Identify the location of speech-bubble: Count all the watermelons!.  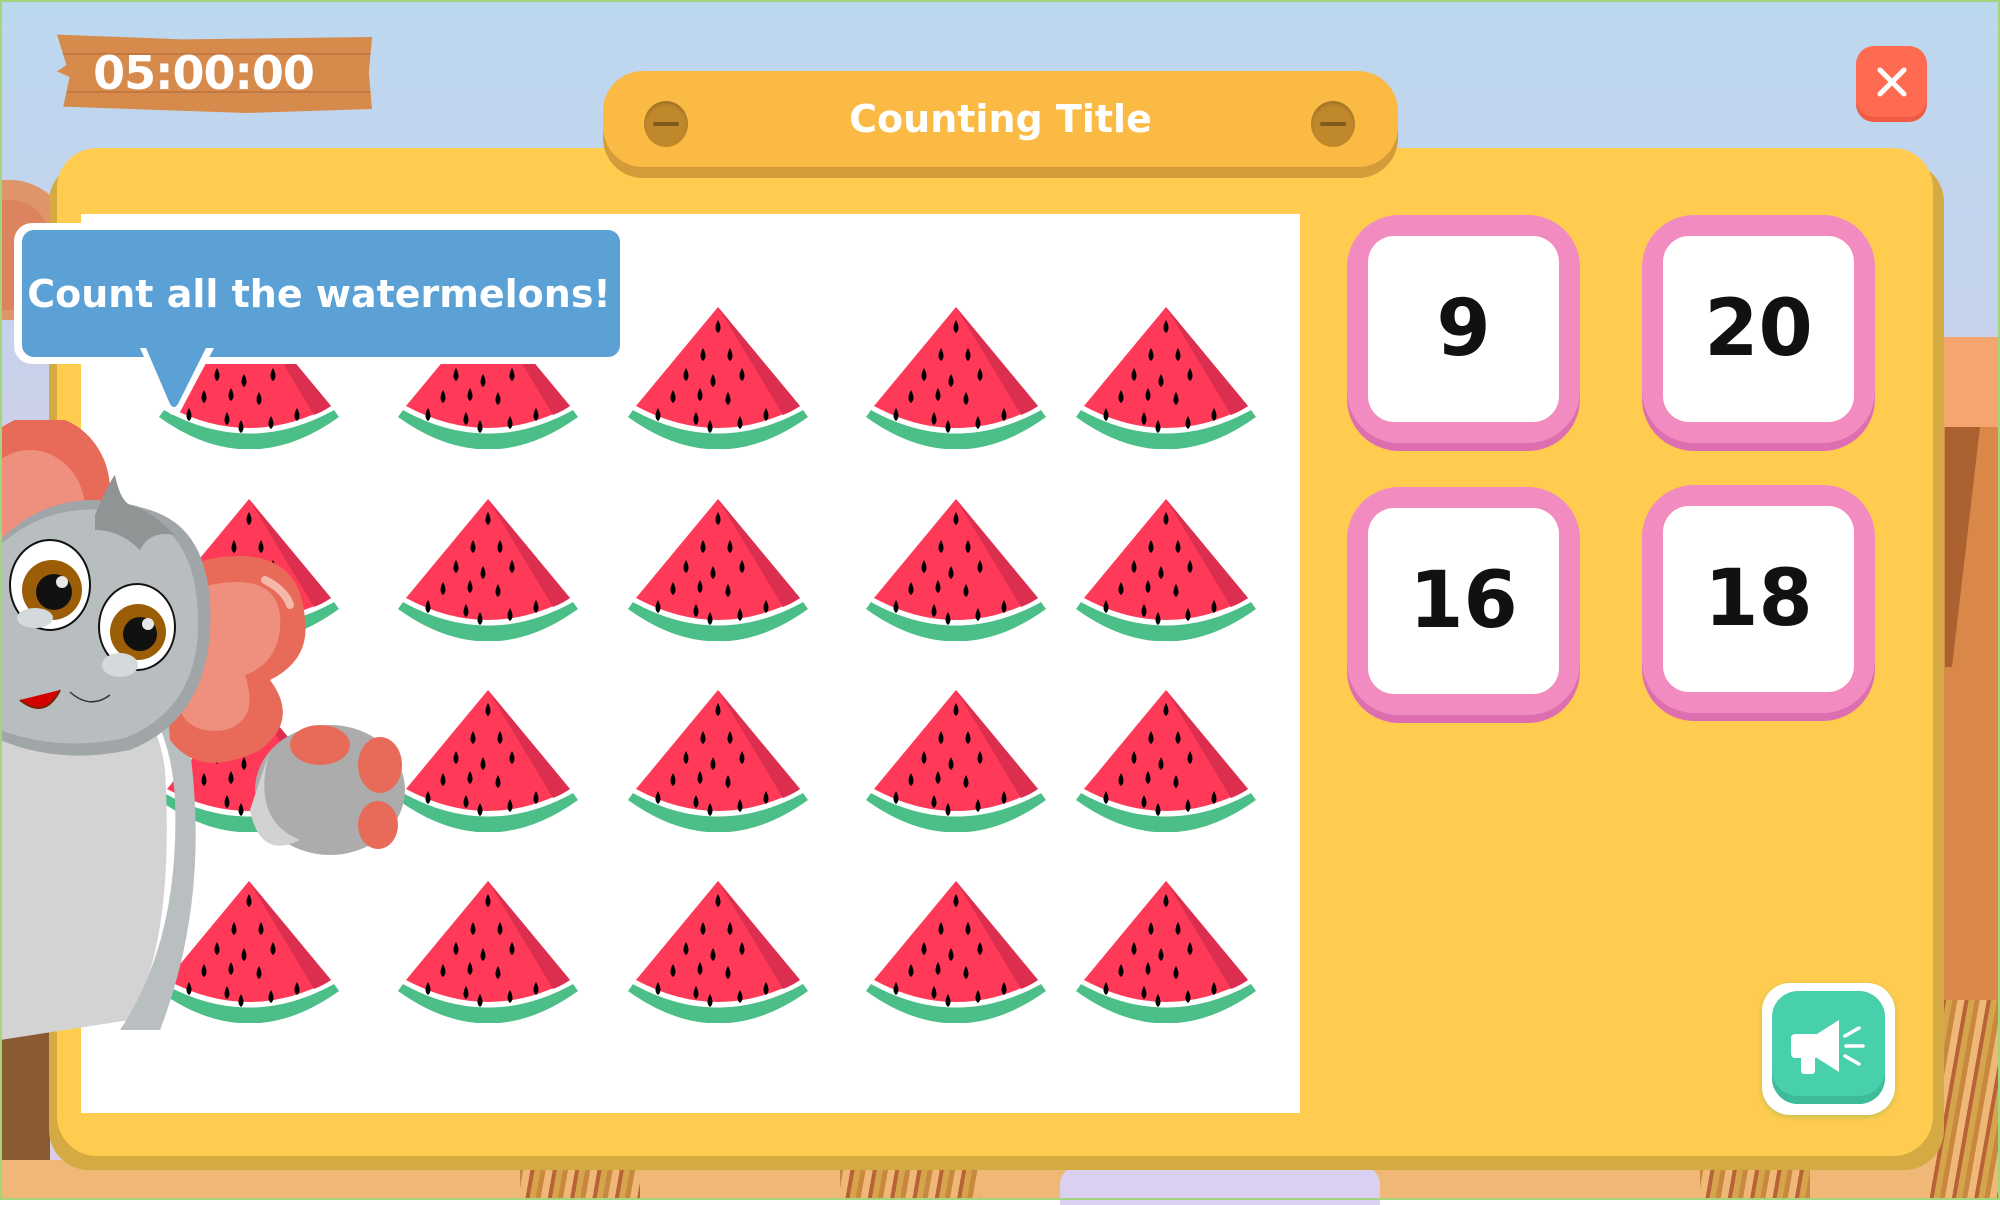
(321, 293).